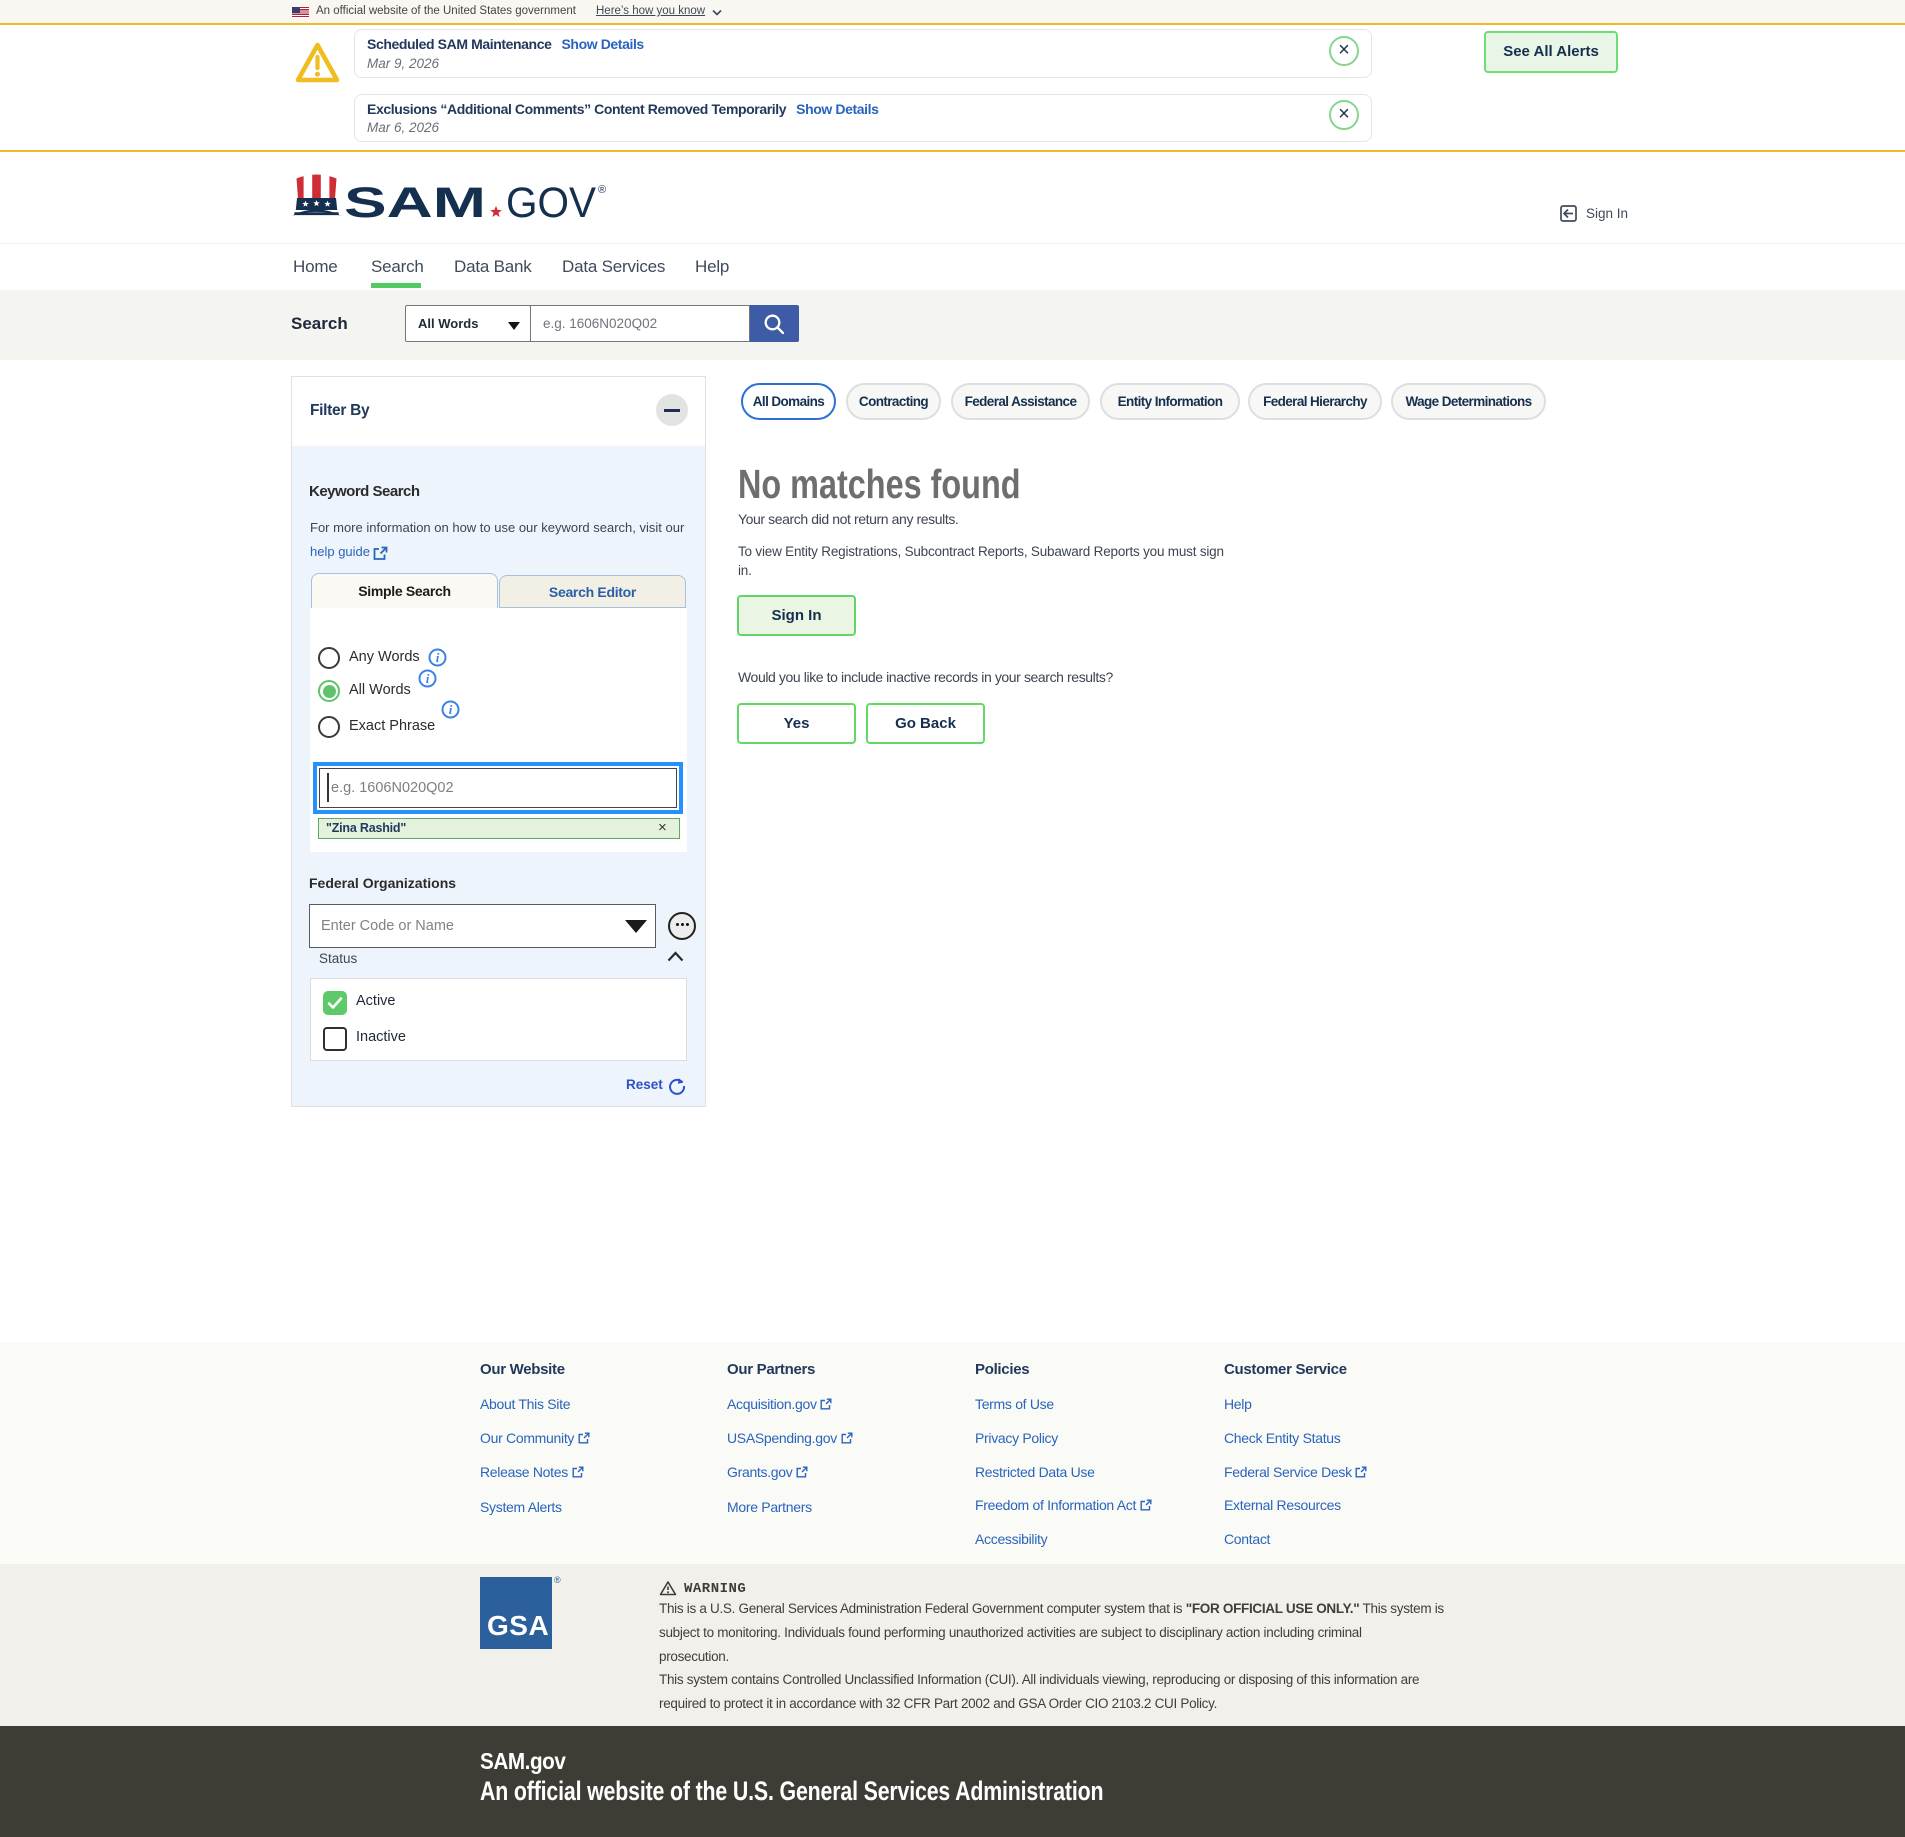 This screenshot has width=1905, height=1837. I want to click on svg-text: SAM, so click(415, 203).